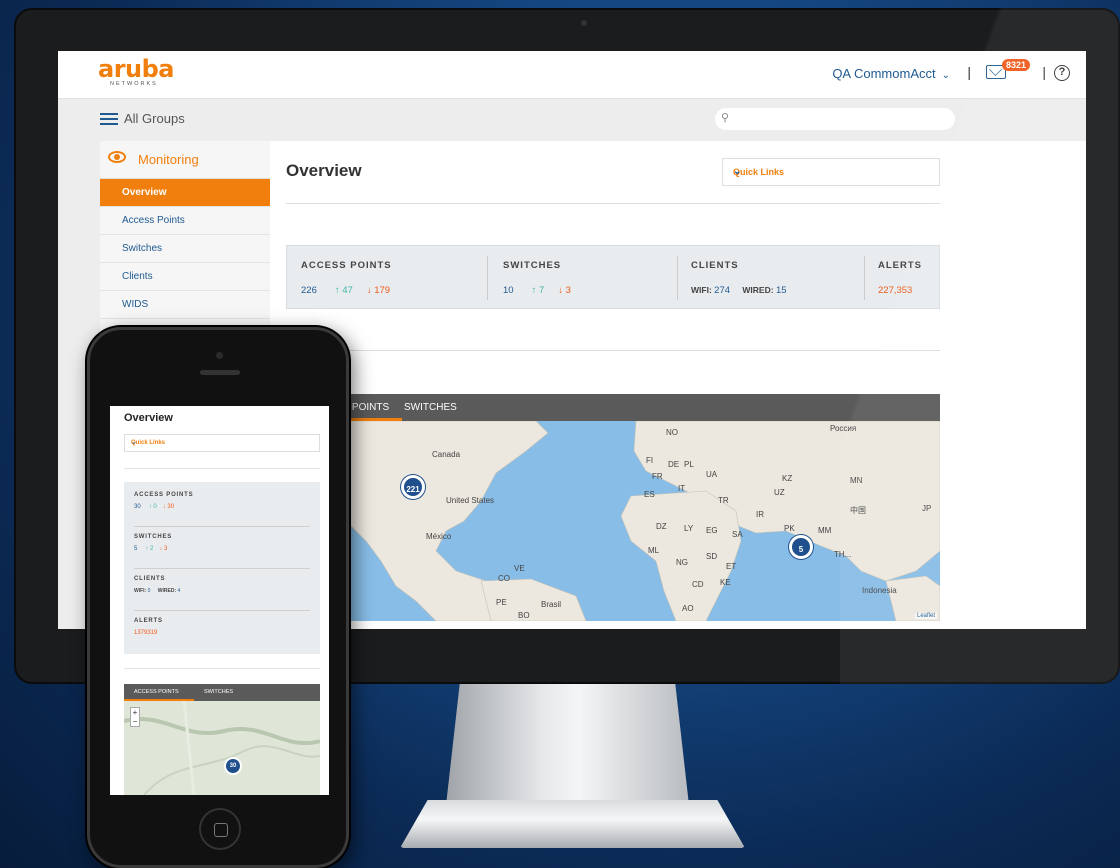 This screenshot has width=1120, height=868. Describe the element at coordinates (567, 749) in the screenshot. I see `monitor-stand` at that location.